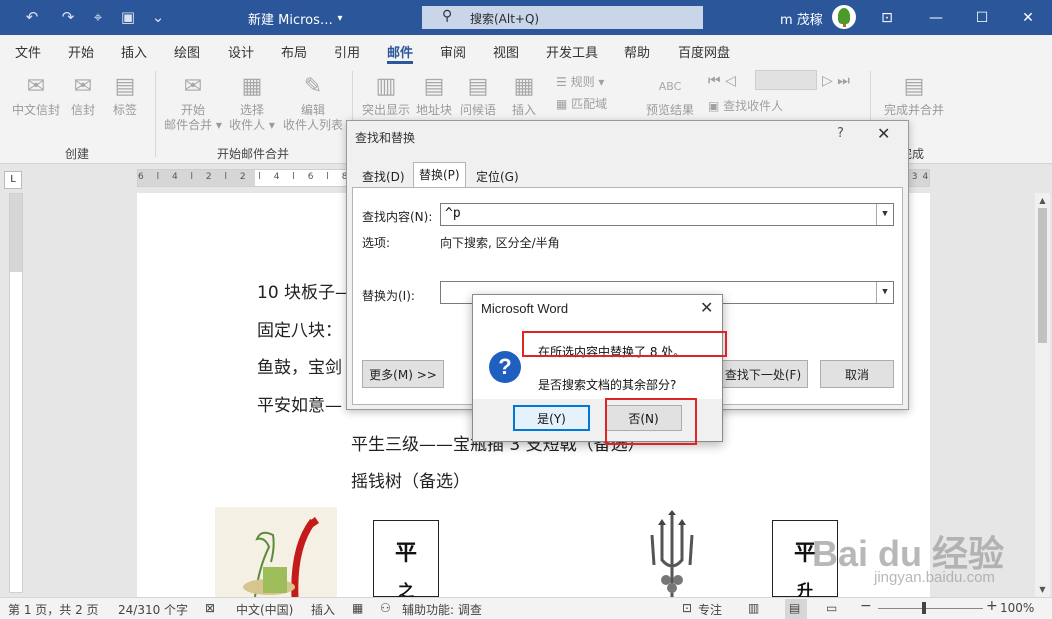 This screenshot has height=619, width=1052. What do you see at coordinates (924, 608) in the screenshot?
I see `zoom-slider-thumb` at bounding box center [924, 608].